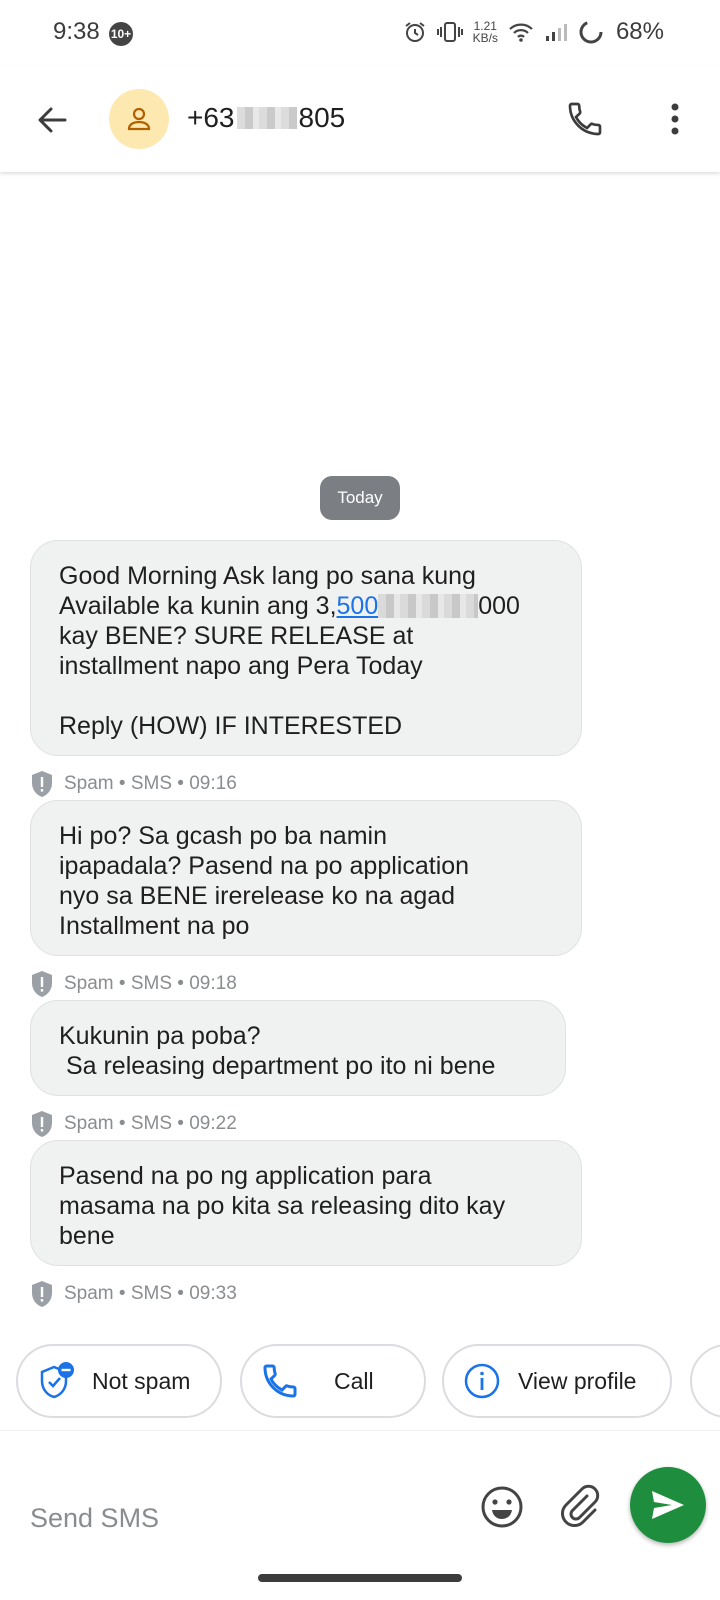 The image size is (720, 1600). Describe the element at coordinates (521, 32) in the screenshot. I see `wifi-icon` at that location.